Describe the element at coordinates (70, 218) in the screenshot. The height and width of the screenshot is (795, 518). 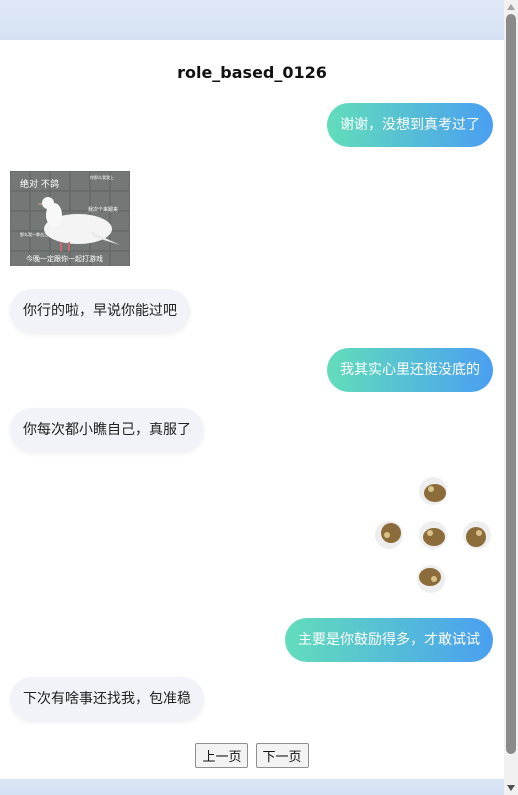
I see `dove-sticker: 绝对 不鸽 你那么我我上 我次个来跟来 那么我一拳击之 今晚一定跟你一起打游戏` at that location.